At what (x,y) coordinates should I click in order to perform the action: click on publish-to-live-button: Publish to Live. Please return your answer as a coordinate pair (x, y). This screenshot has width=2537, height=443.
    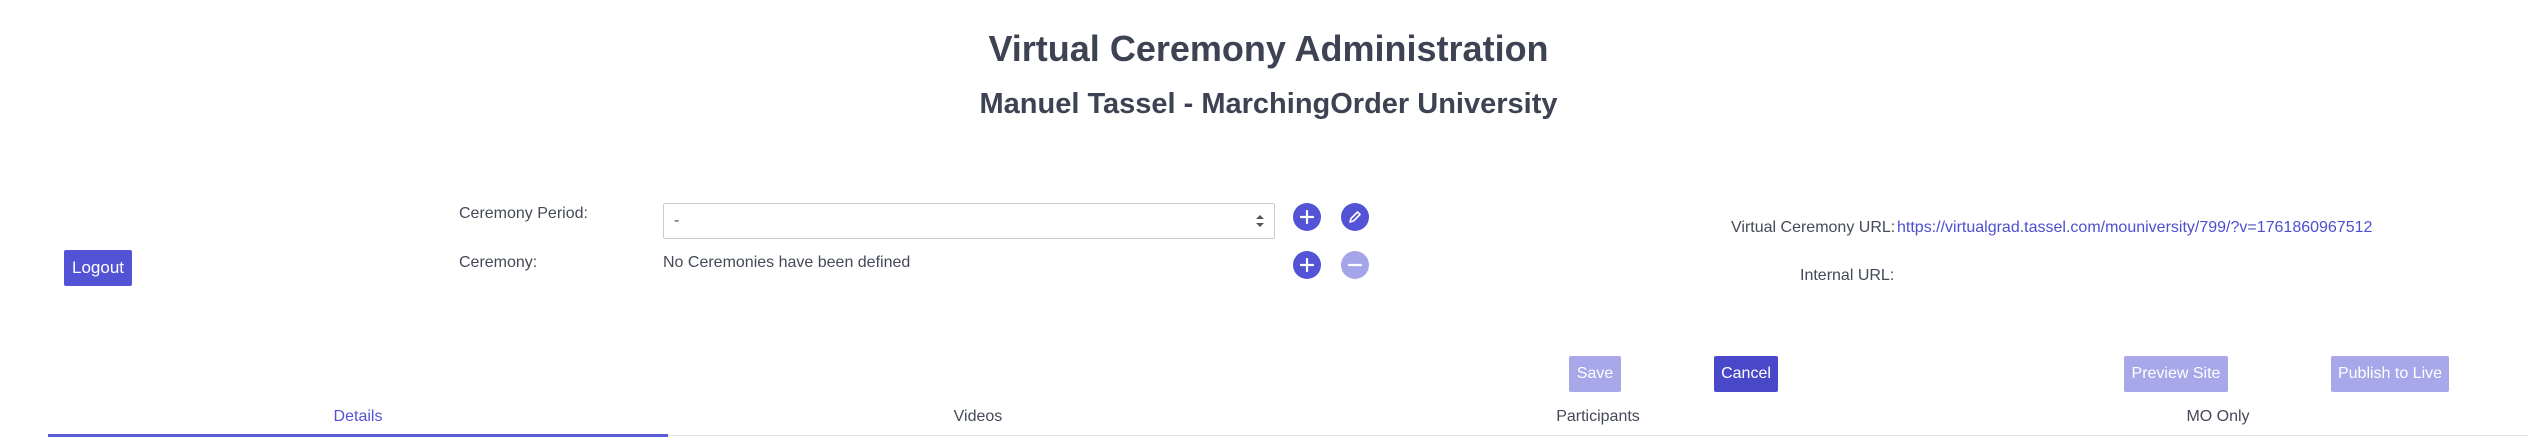
    Looking at the image, I should click on (2390, 374).